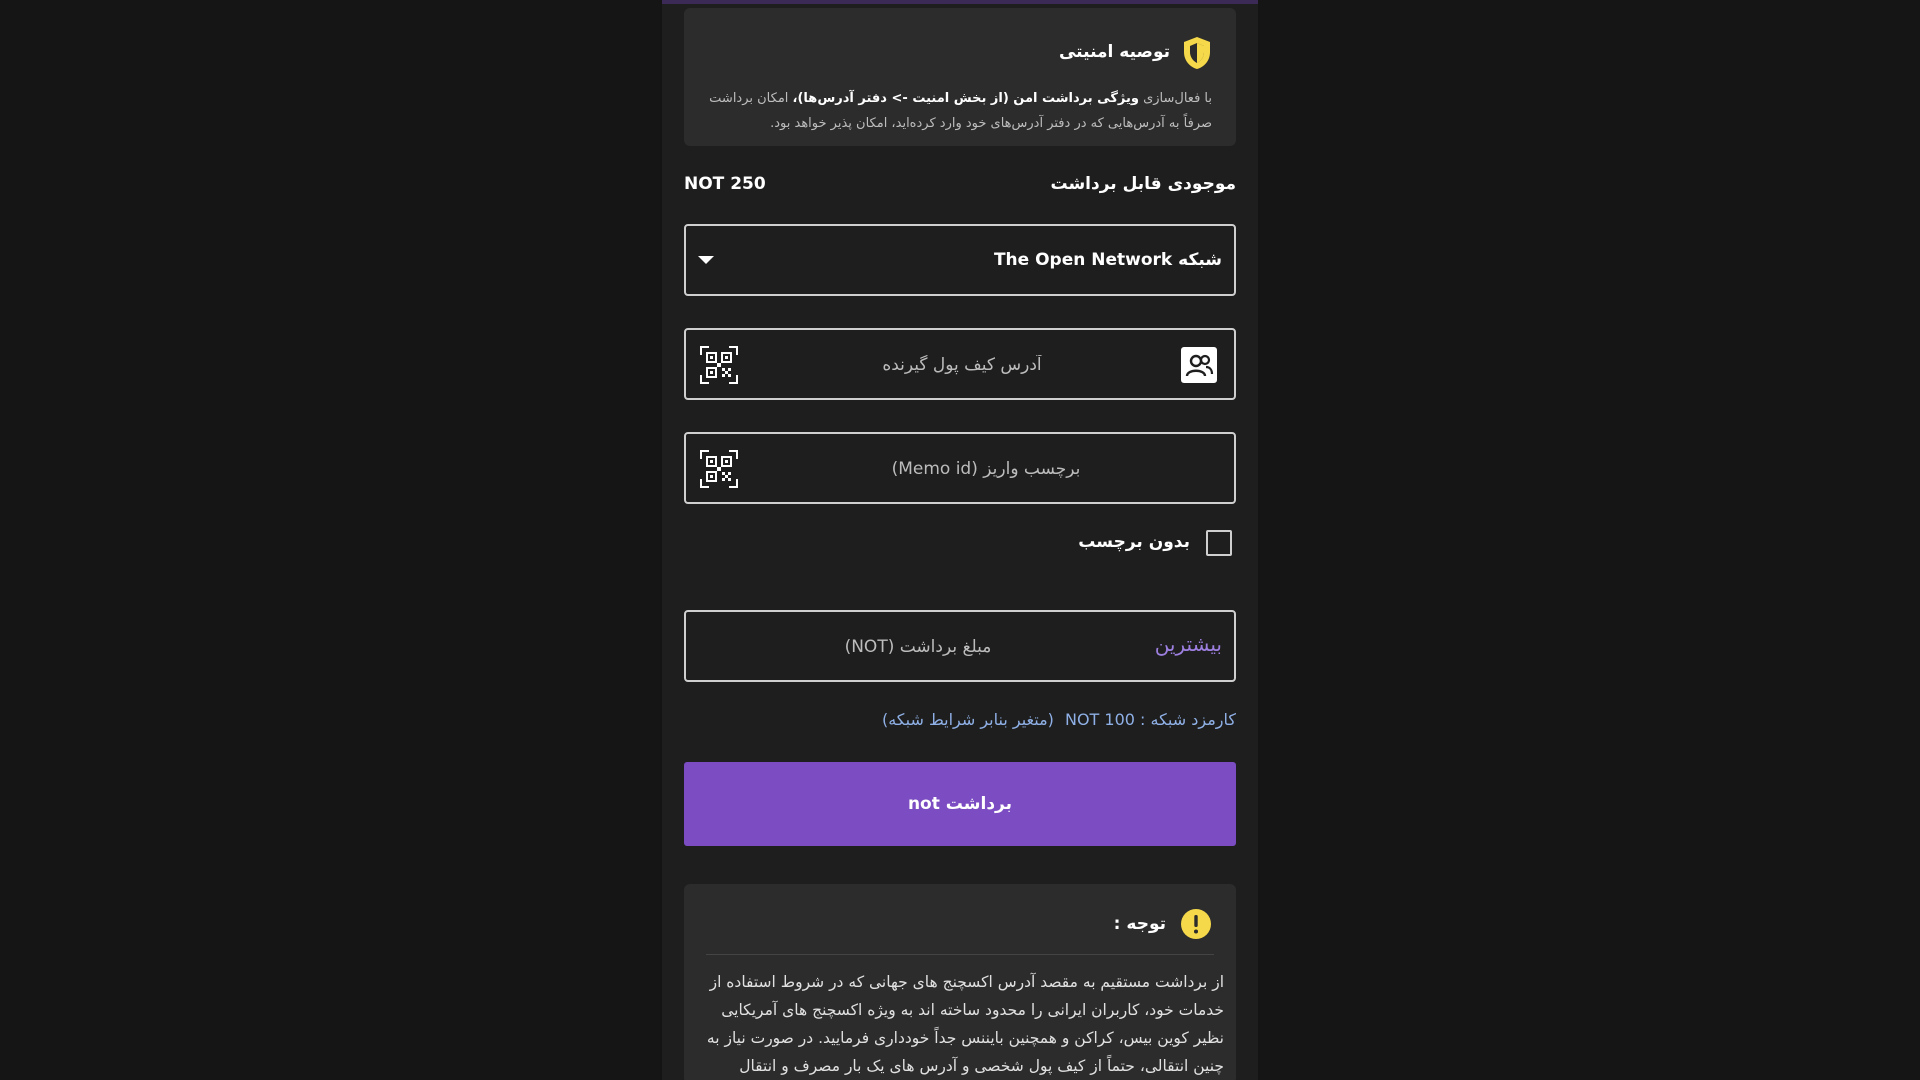  I want to click on amount-input, so click(918, 647).